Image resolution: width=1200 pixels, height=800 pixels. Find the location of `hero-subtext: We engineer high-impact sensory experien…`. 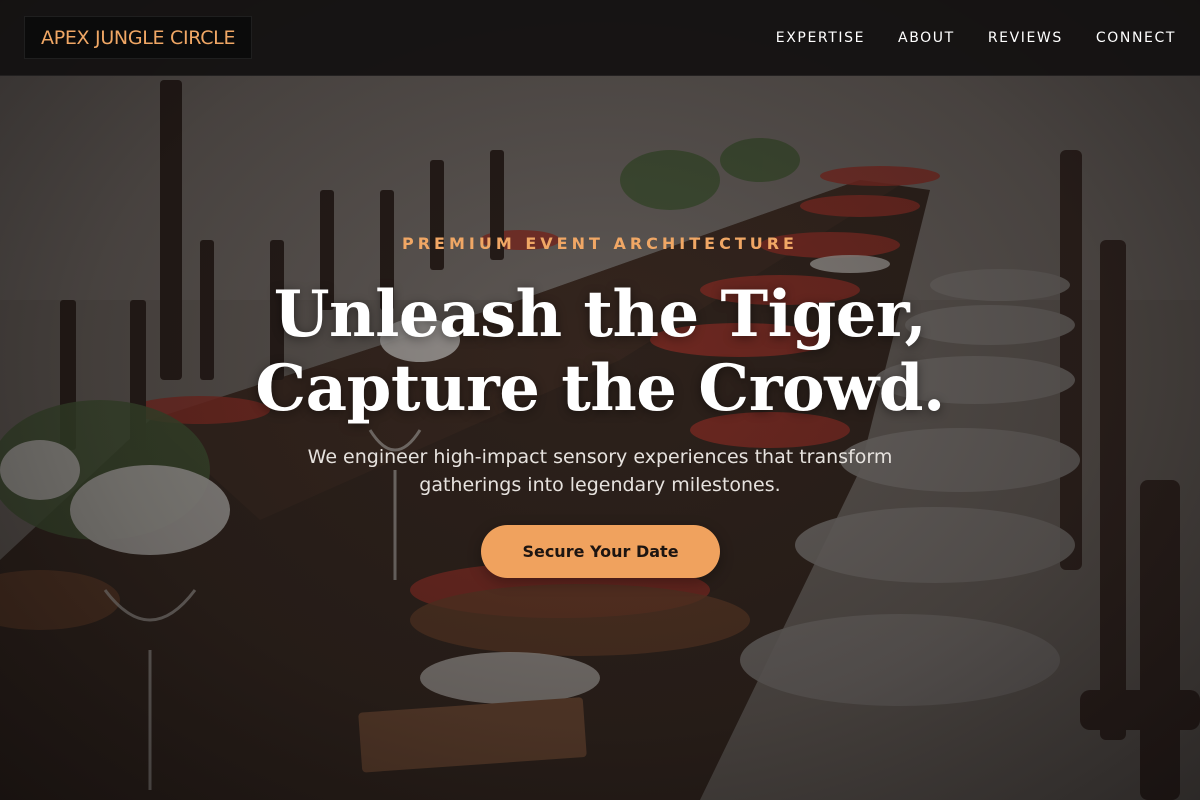

hero-subtext: We engineer high-impact sensory experien… is located at coordinates (600, 471).